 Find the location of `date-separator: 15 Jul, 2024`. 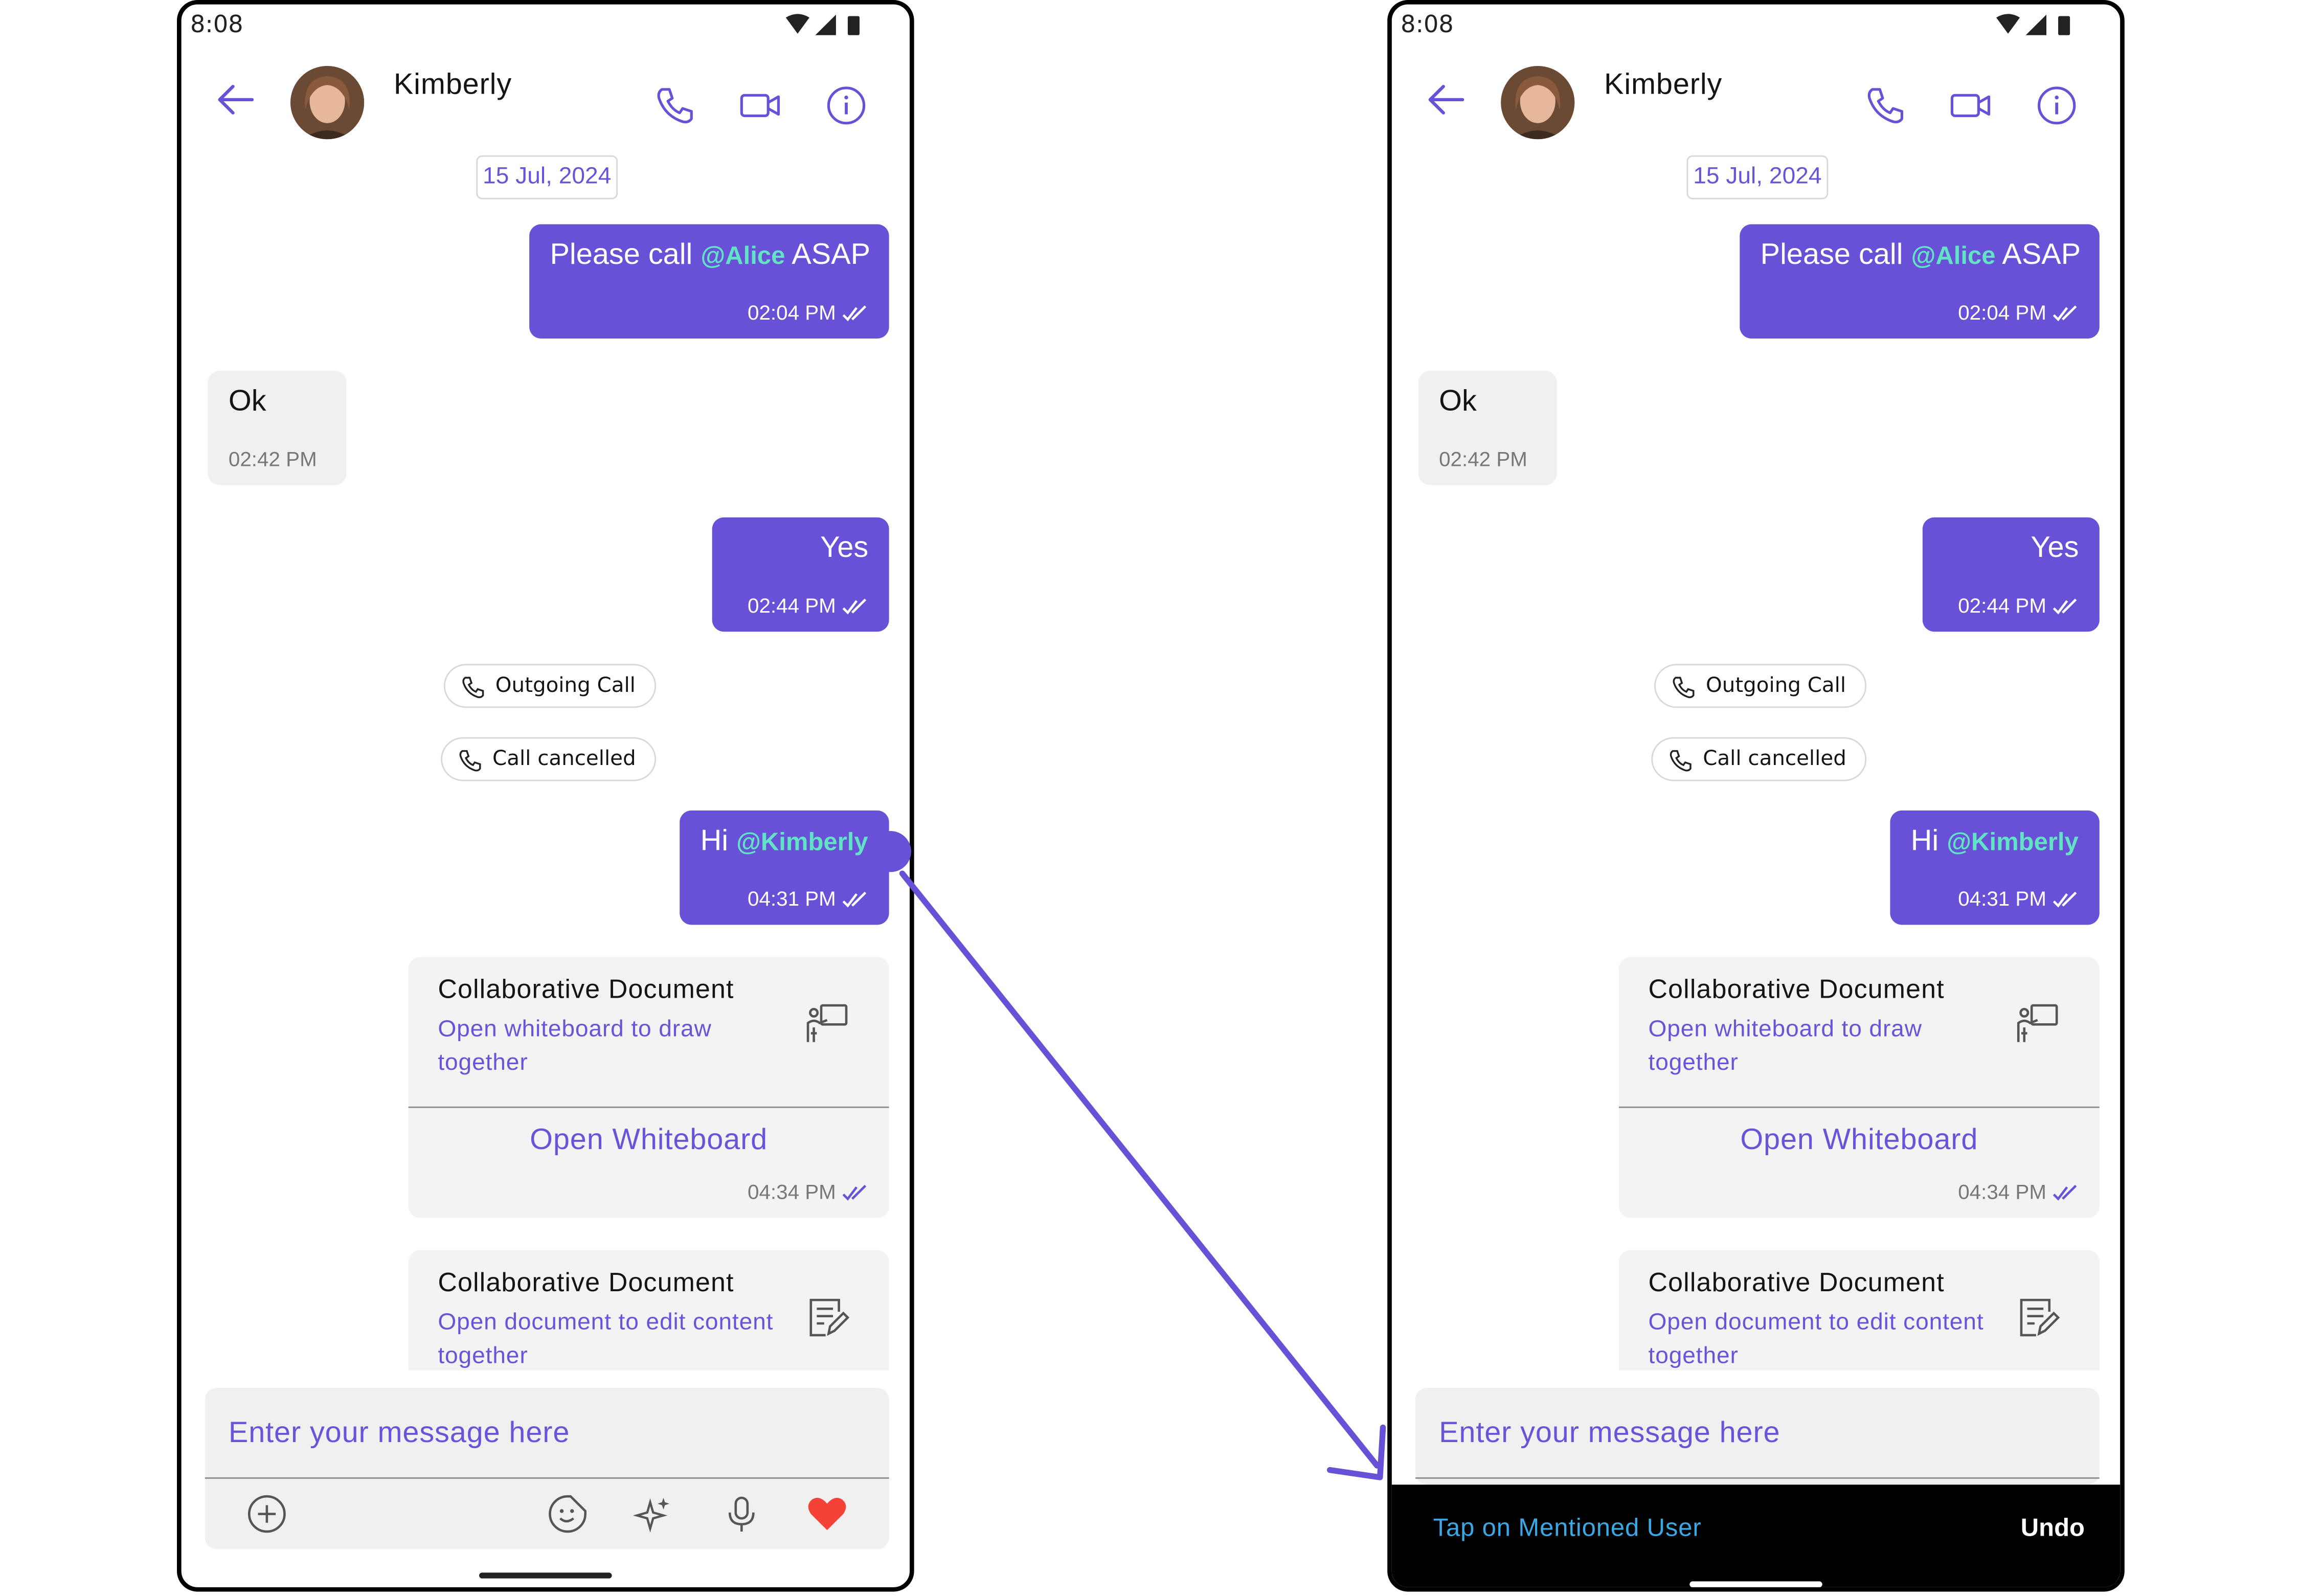

date-separator: 15 Jul, 2024 is located at coordinates (1757, 177).